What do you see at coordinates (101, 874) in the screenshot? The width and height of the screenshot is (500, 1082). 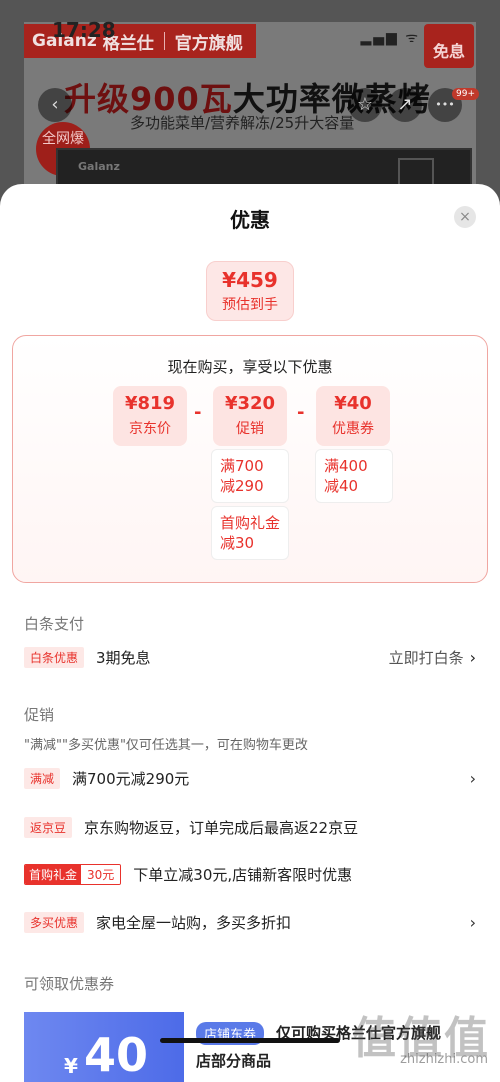 I see `first-purchase-tag-amount: 30元` at bounding box center [101, 874].